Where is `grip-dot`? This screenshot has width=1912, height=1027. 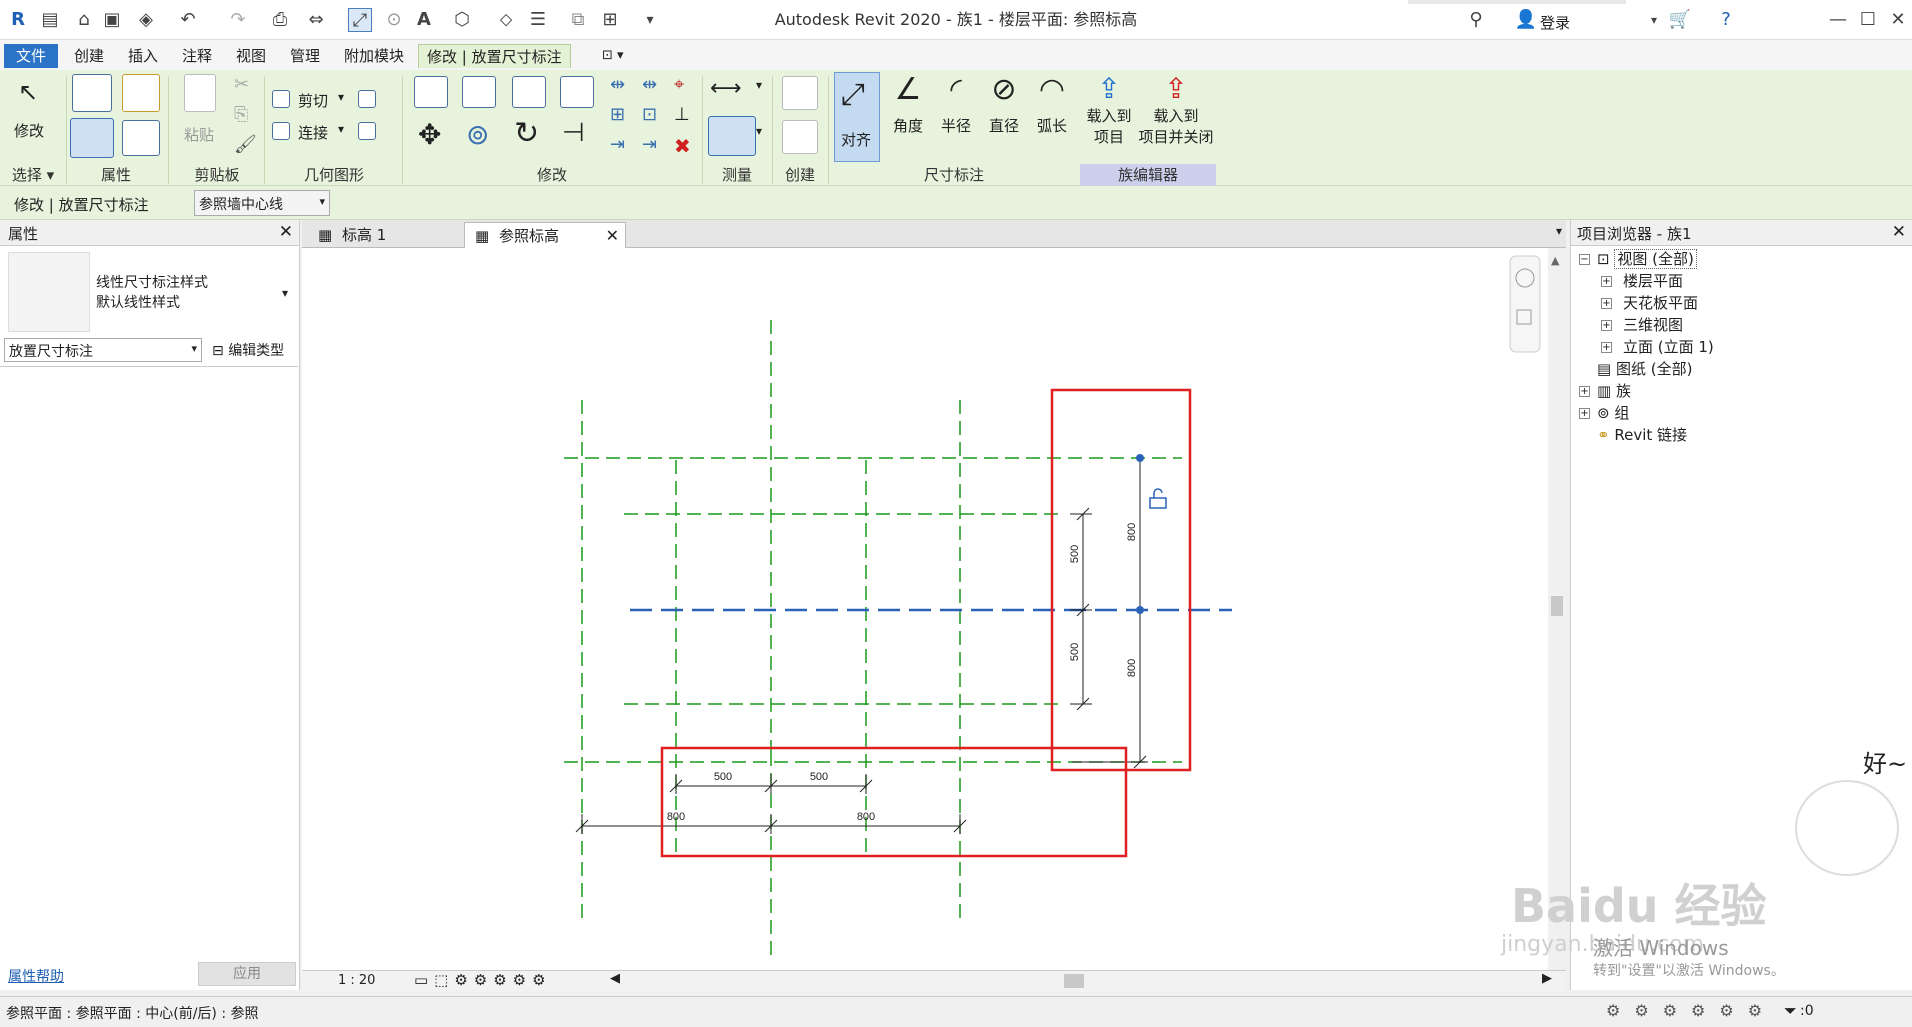 grip-dot is located at coordinates (1140, 610).